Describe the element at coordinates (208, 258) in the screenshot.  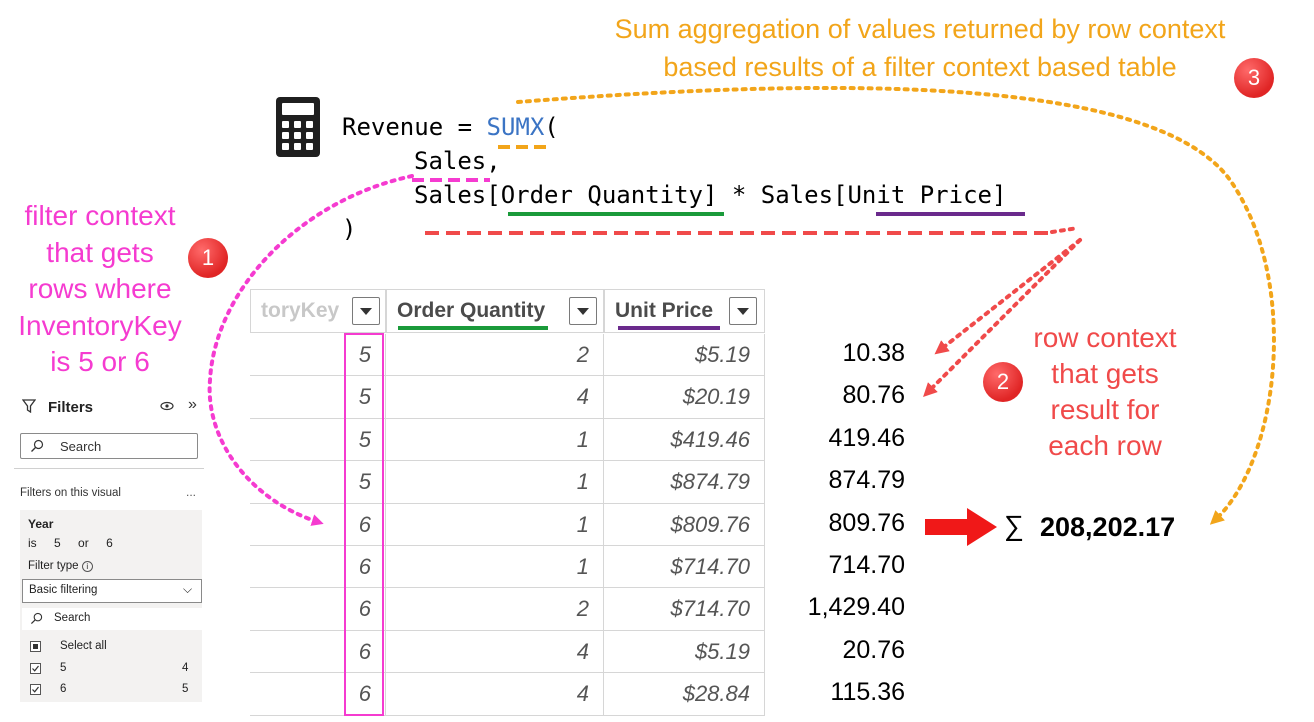
I see `step-badge-1: 1` at that location.